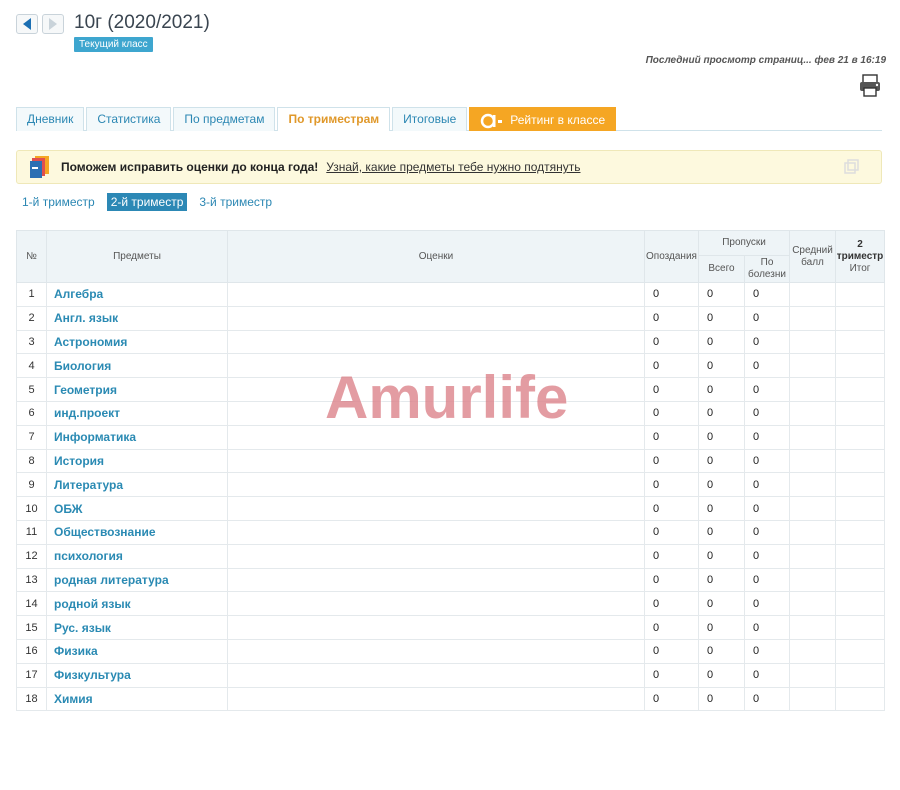 The height and width of the screenshot is (790, 900). What do you see at coordinates (31, 461) in the screenshot?
I see `row-number: 8` at bounding box center [31, 461].